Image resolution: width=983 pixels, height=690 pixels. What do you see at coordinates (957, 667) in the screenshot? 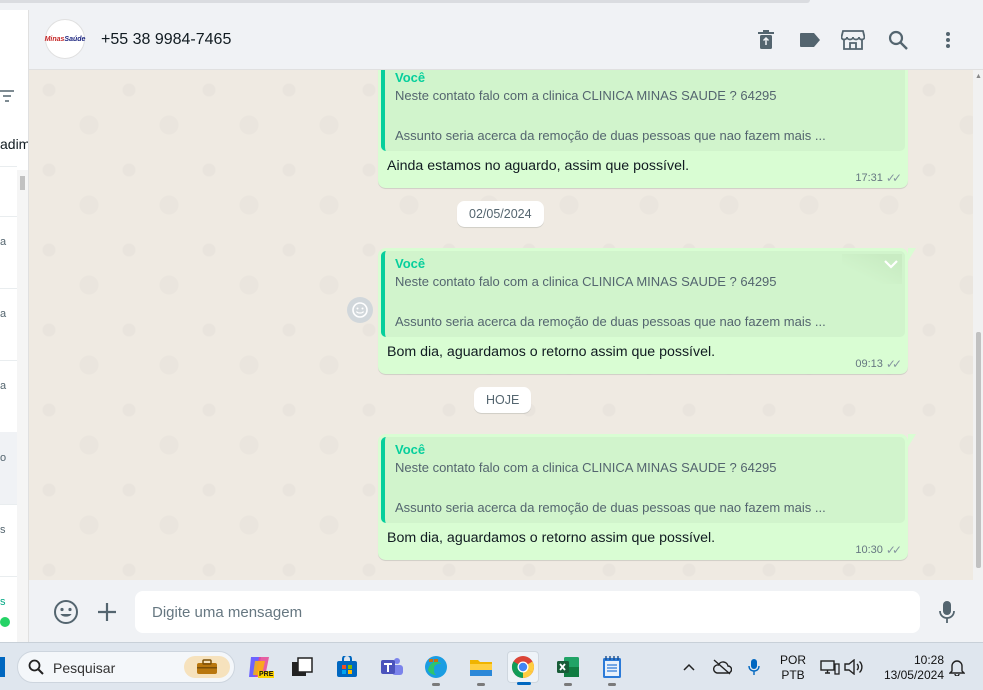
I see `notification-bell-icon` at bounding box center [957, 667].